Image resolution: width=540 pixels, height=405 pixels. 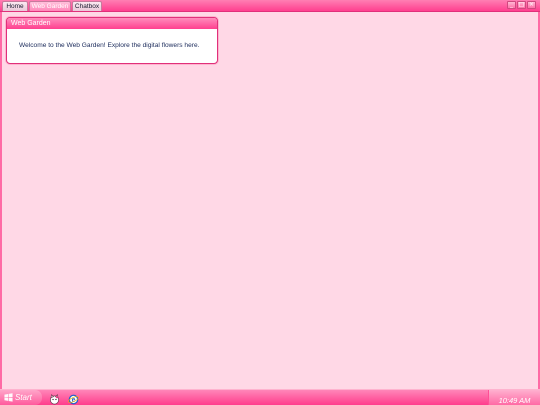 I want to click on taskbar: Start e 10:49 AM, so click(x=270, y=397).